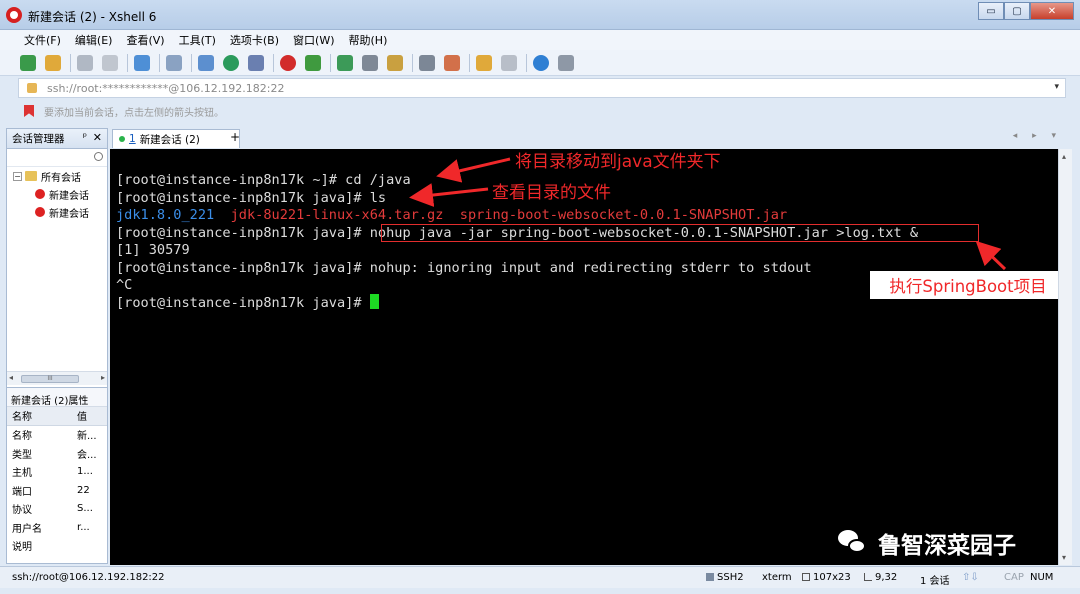  Describe the element at coordinates (991, 11) in the screenshot. I see `minimize-button: ▭` at that location.